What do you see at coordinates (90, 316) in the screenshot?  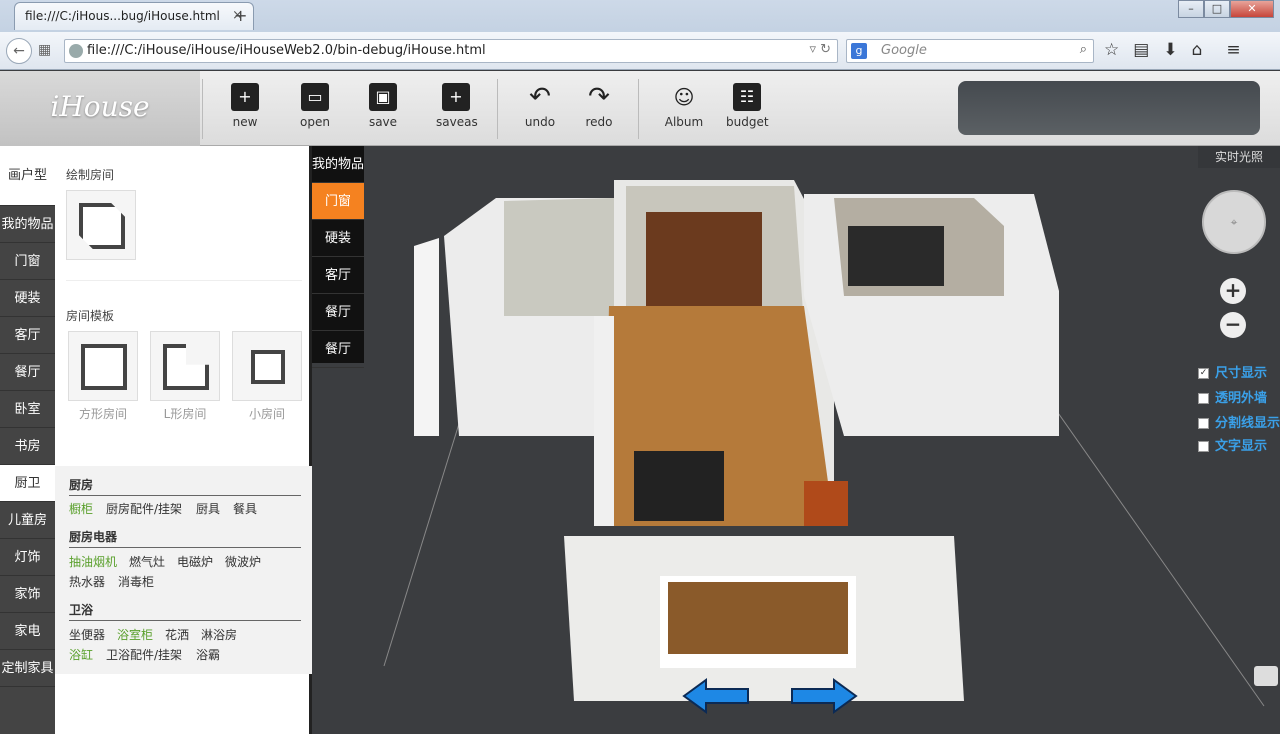 I see `room-templates-heading: 房间模板` at bounding box center [90, 316].